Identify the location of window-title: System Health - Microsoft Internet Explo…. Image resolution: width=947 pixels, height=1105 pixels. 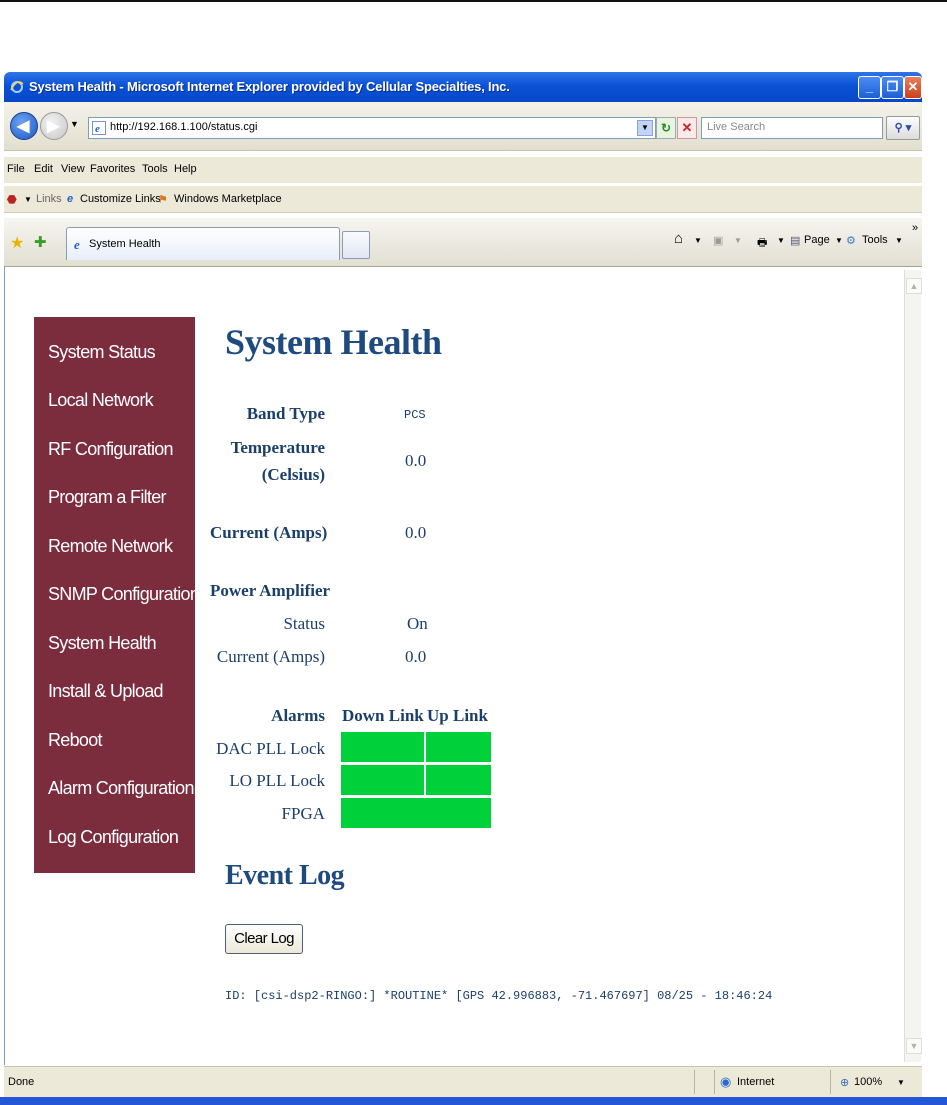
(269, 86).